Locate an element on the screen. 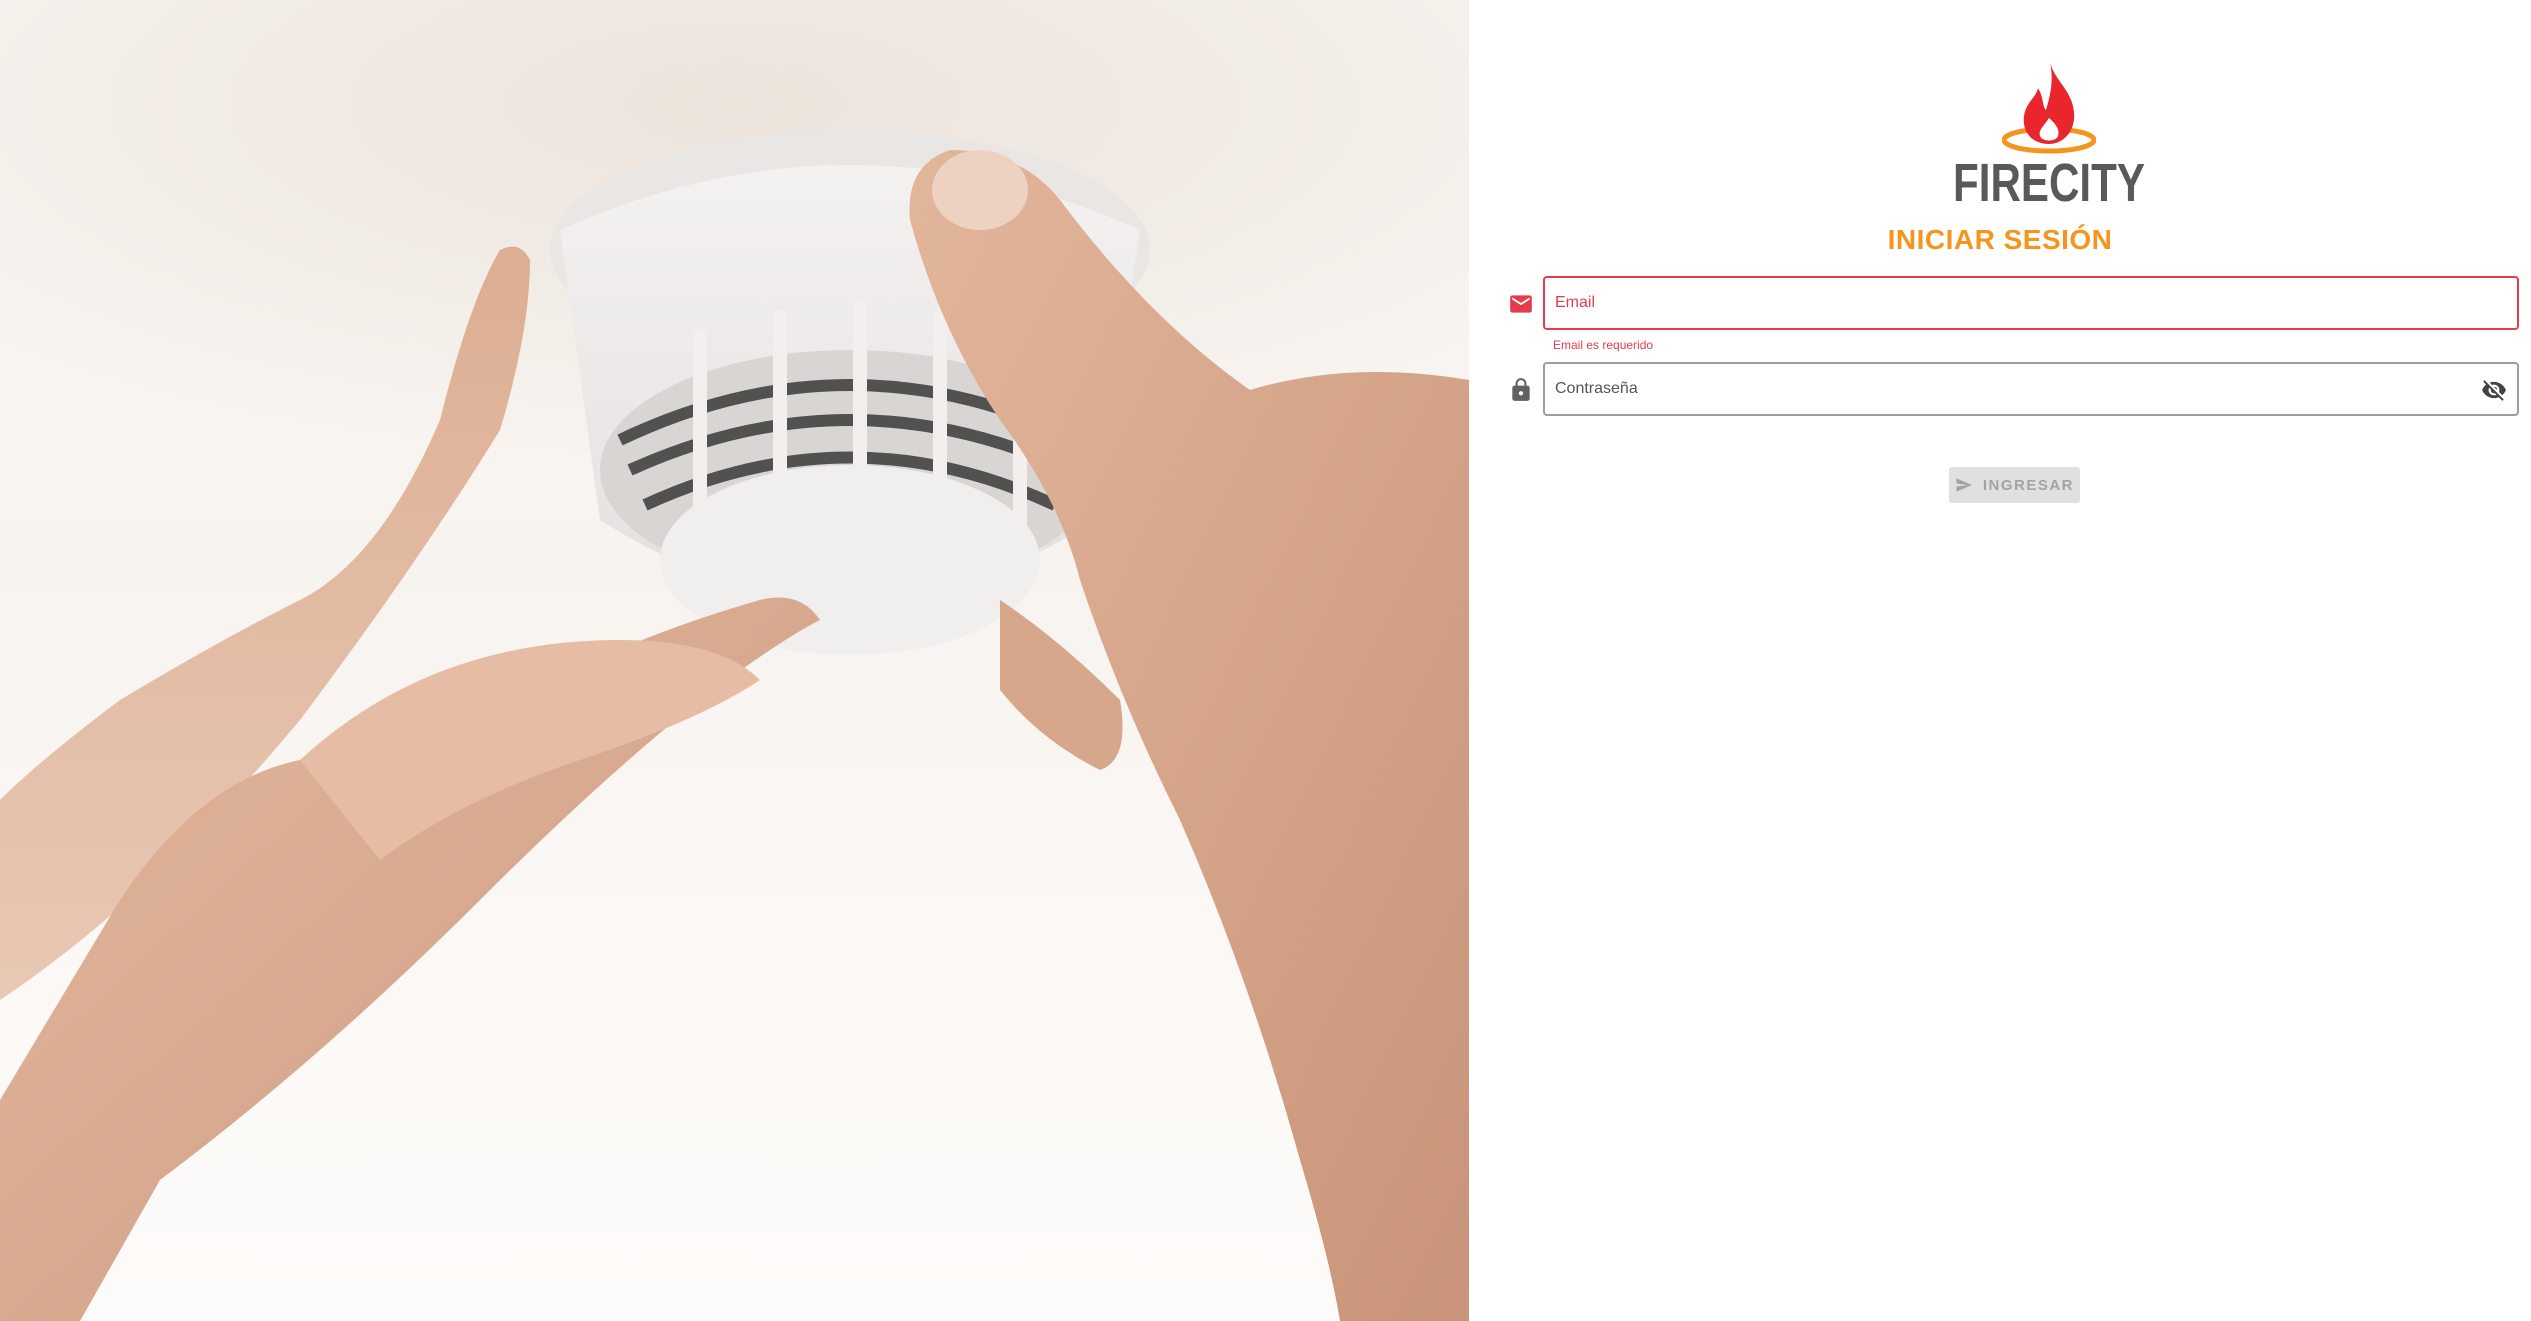  email-field-container is located at coordinates (2031, 303).